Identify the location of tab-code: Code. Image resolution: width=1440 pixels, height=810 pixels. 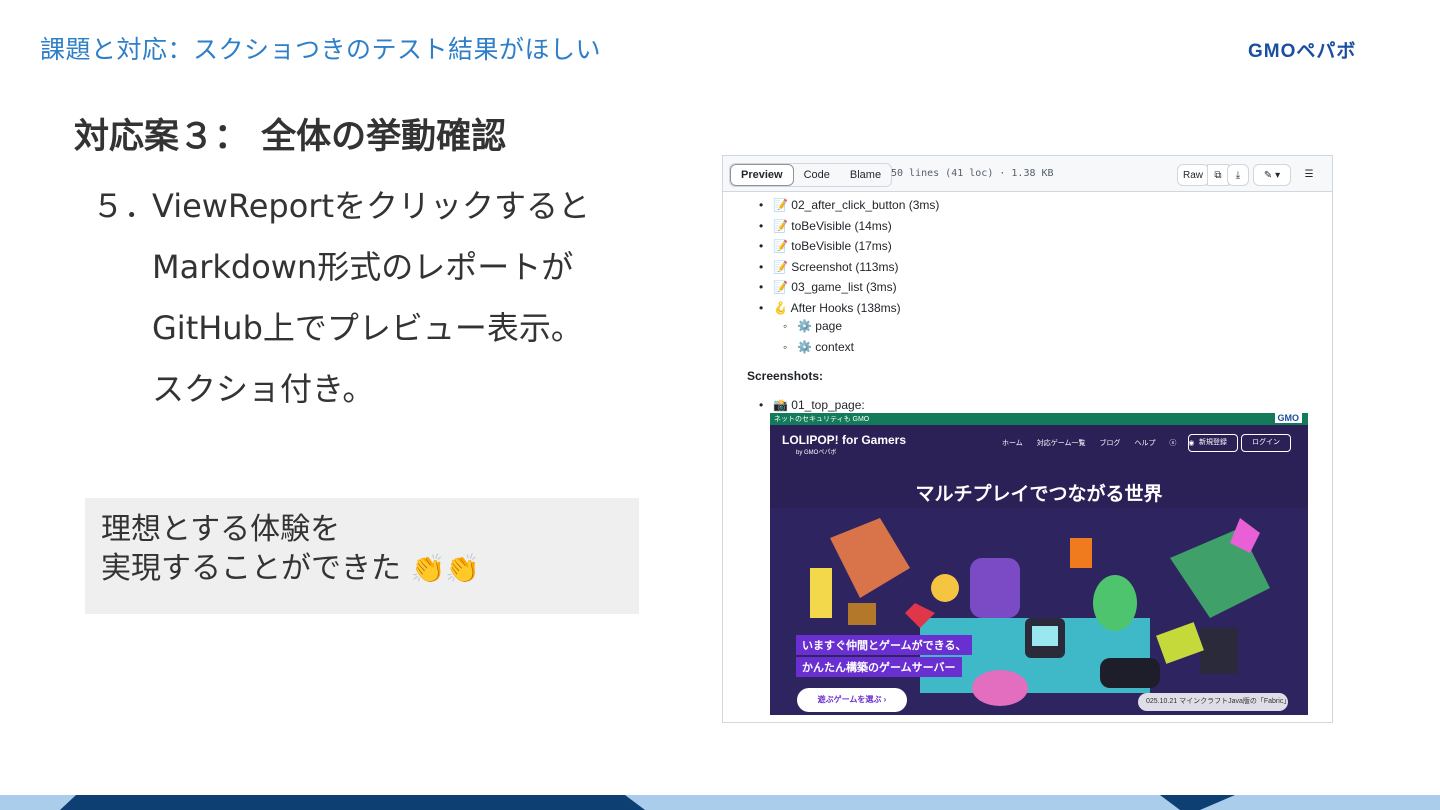
(817, 175).